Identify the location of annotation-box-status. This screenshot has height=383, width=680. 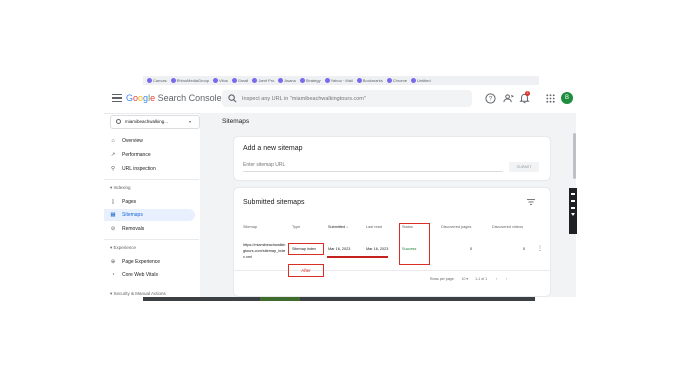
(414, 244).